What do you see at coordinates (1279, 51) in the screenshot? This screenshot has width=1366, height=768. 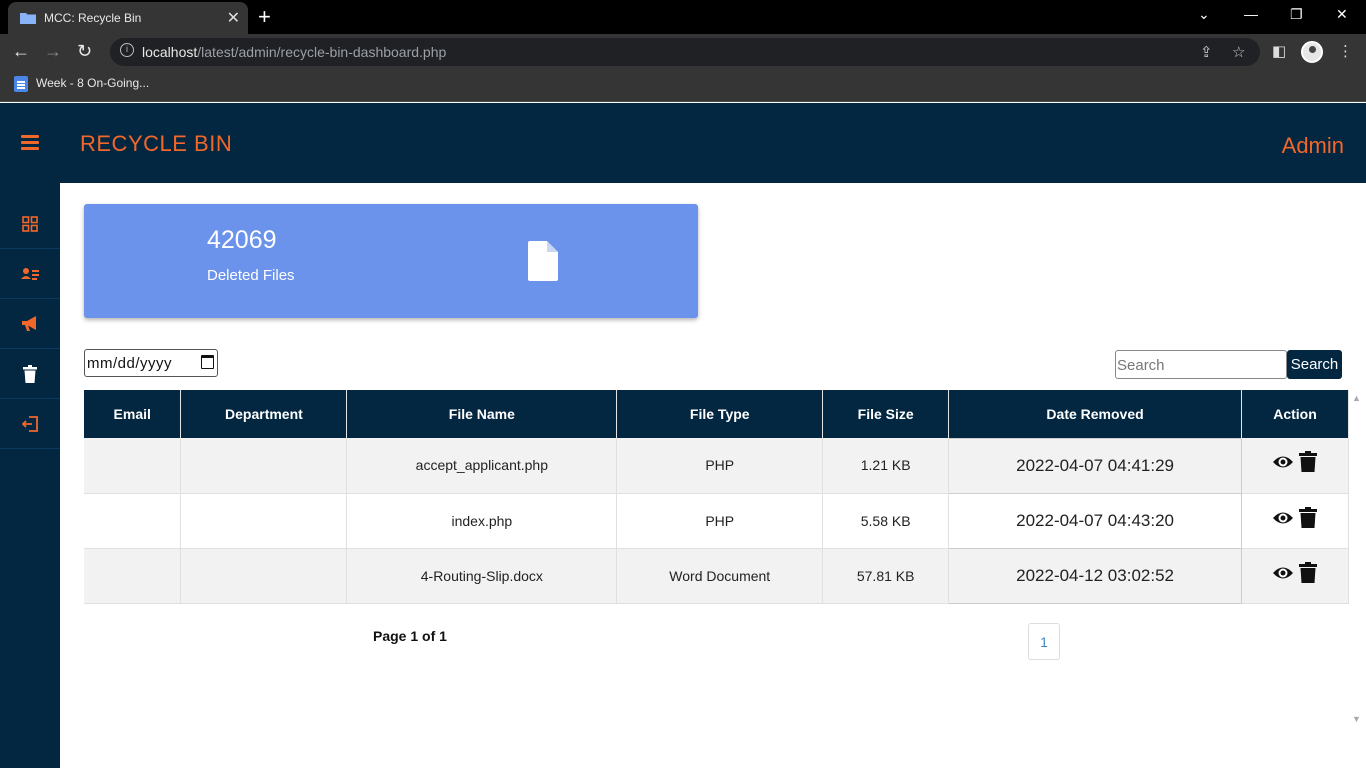 I see `side-panel-icon: ◧` at bounding box center [1279, 51].